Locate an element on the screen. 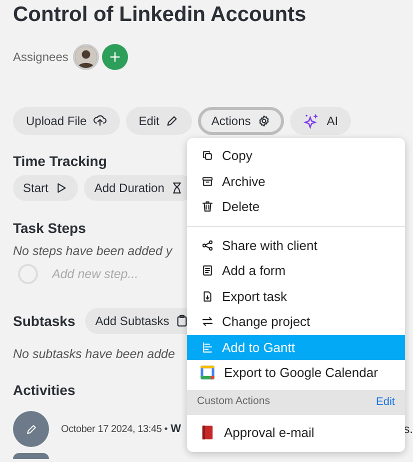 This screenshot has width=413, height=462. empty-note: No subtasks have been adde is located at coordinates (94, 354).